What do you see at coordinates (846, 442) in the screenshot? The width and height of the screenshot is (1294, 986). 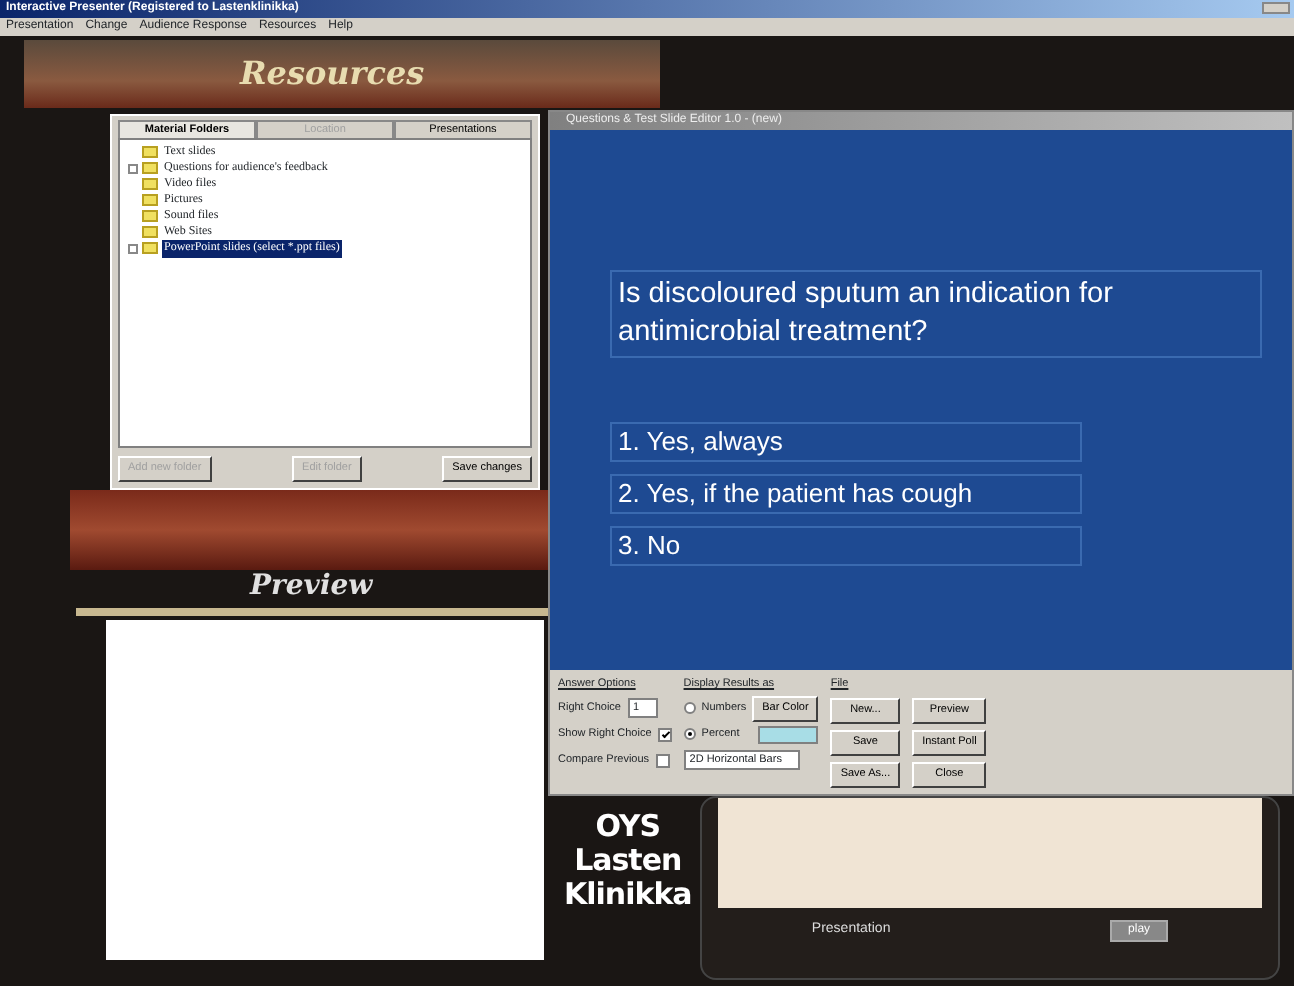 I see `answer-text: 1. Yes, always` at bounding box center [846, 442].